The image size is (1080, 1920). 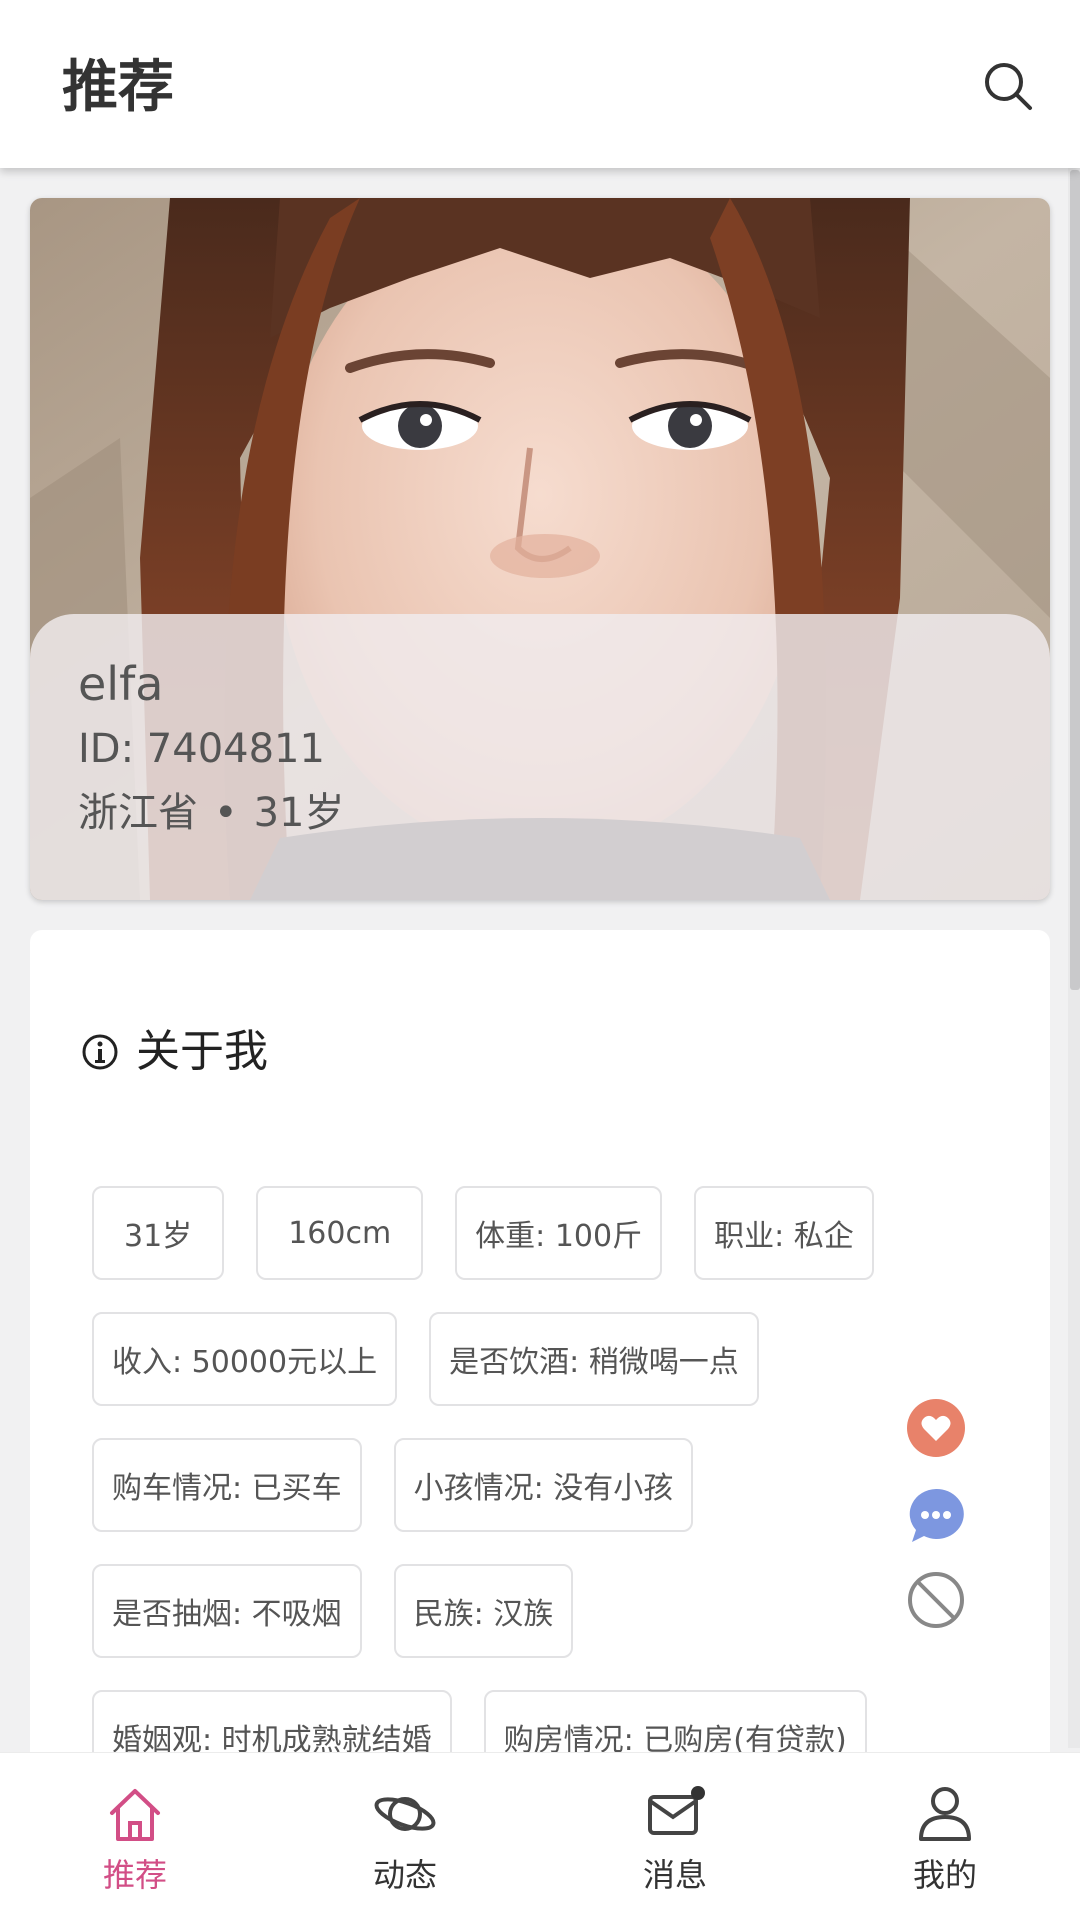 I want to click on tag-drinking: 是否饮酒: 稍微喝一点, so click(x=594, y=1359).